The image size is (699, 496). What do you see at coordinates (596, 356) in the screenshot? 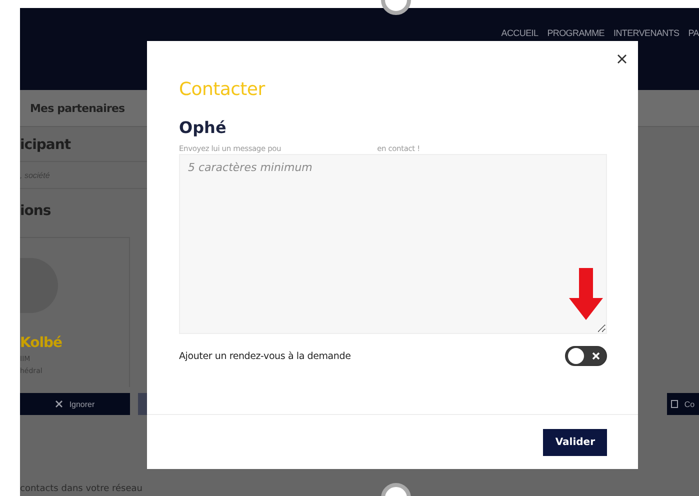
I see `cross-icon` at bounding box center [596, 356].